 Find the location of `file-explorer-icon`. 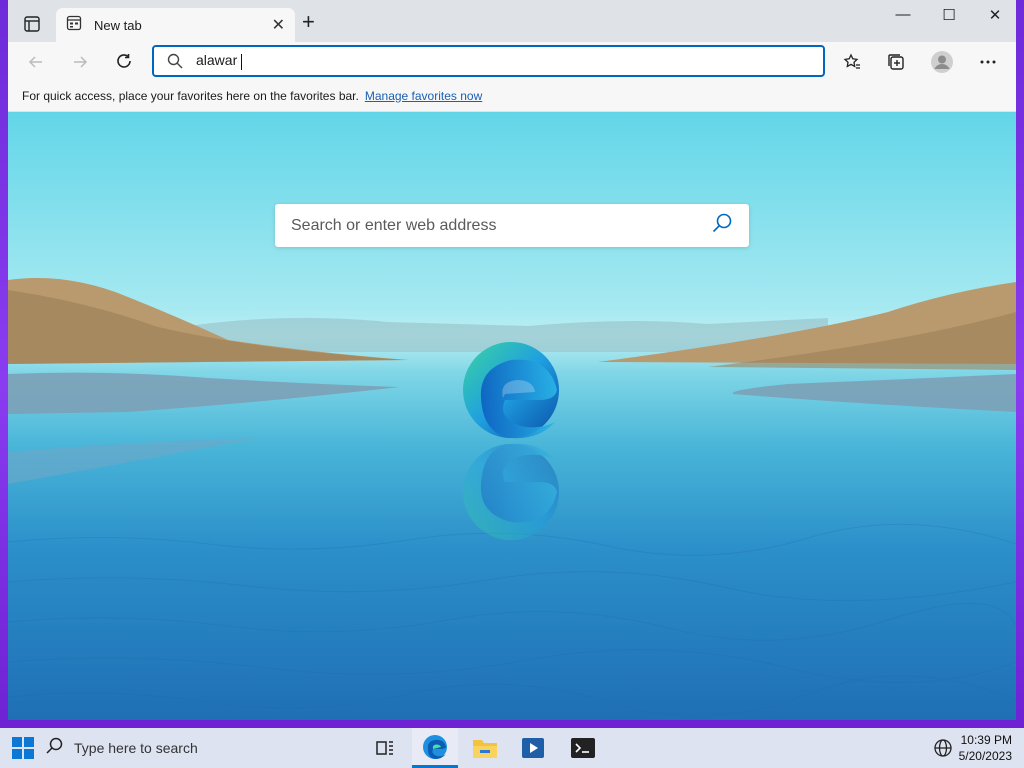

file-explorer-icon is located at coordinates (485, 748).